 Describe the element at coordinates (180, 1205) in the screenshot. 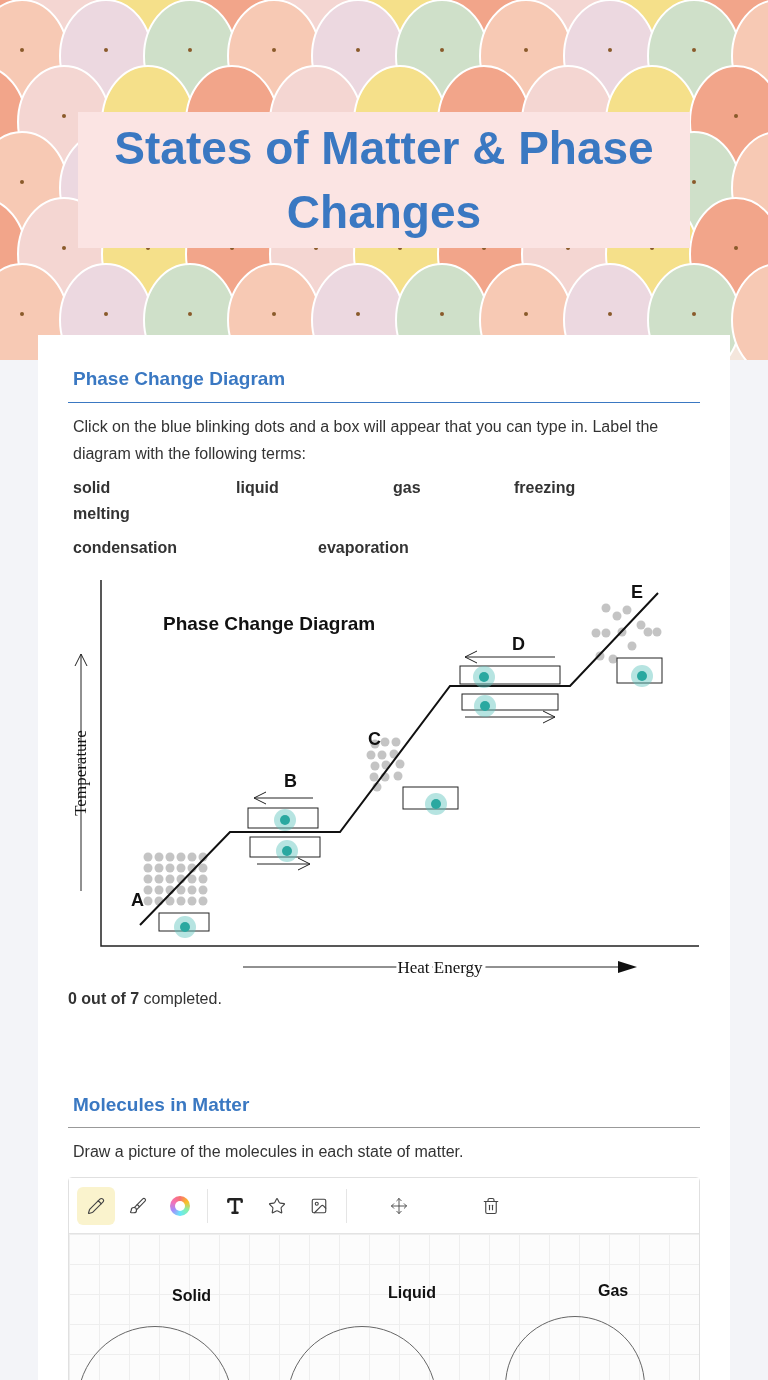

I see `color-wheel-icon` at that location.